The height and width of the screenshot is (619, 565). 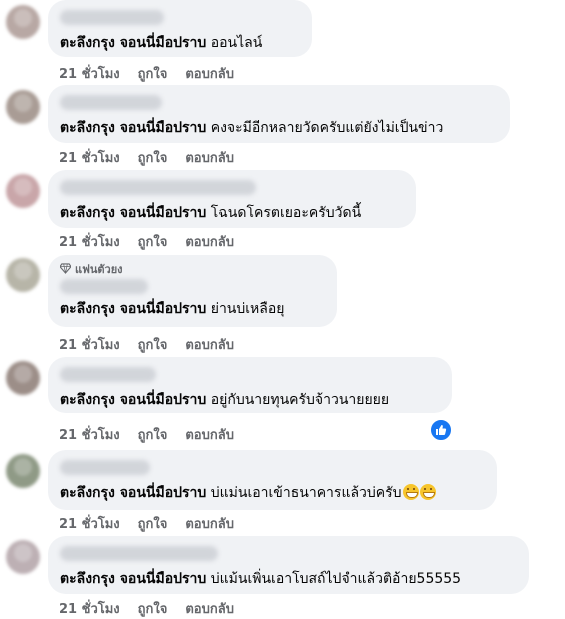 What do you see at coordinates (192, 269) in the screenshot?
I see `fan-badge: แฟนตัวยง` at bounding box center [192, 269].